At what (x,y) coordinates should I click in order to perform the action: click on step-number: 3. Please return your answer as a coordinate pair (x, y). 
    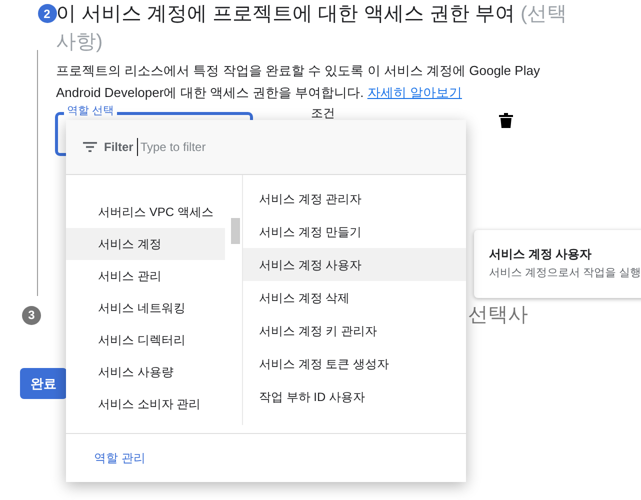
    Looking at the image, I should click on (31, 315).